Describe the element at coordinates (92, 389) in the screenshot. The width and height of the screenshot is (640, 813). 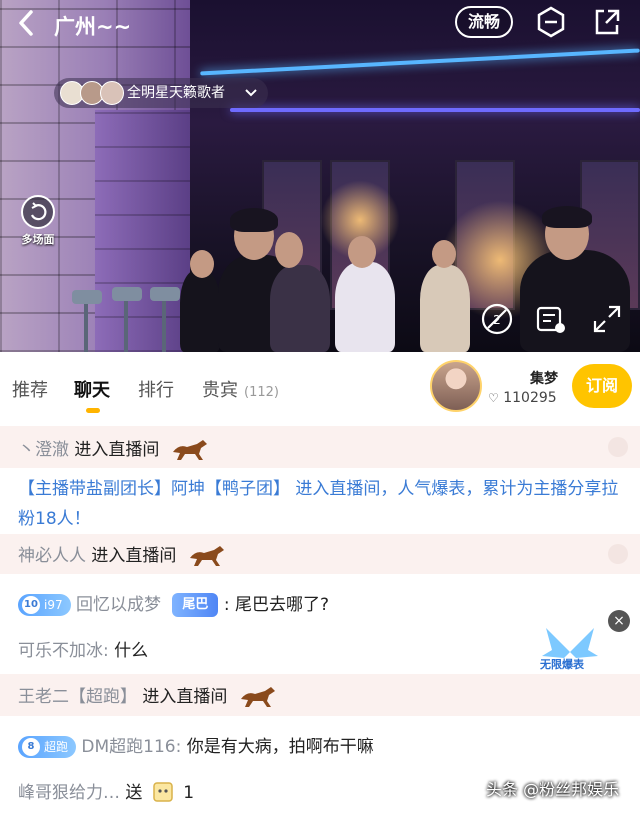
I see `tab-chat: 聊天` at that location.